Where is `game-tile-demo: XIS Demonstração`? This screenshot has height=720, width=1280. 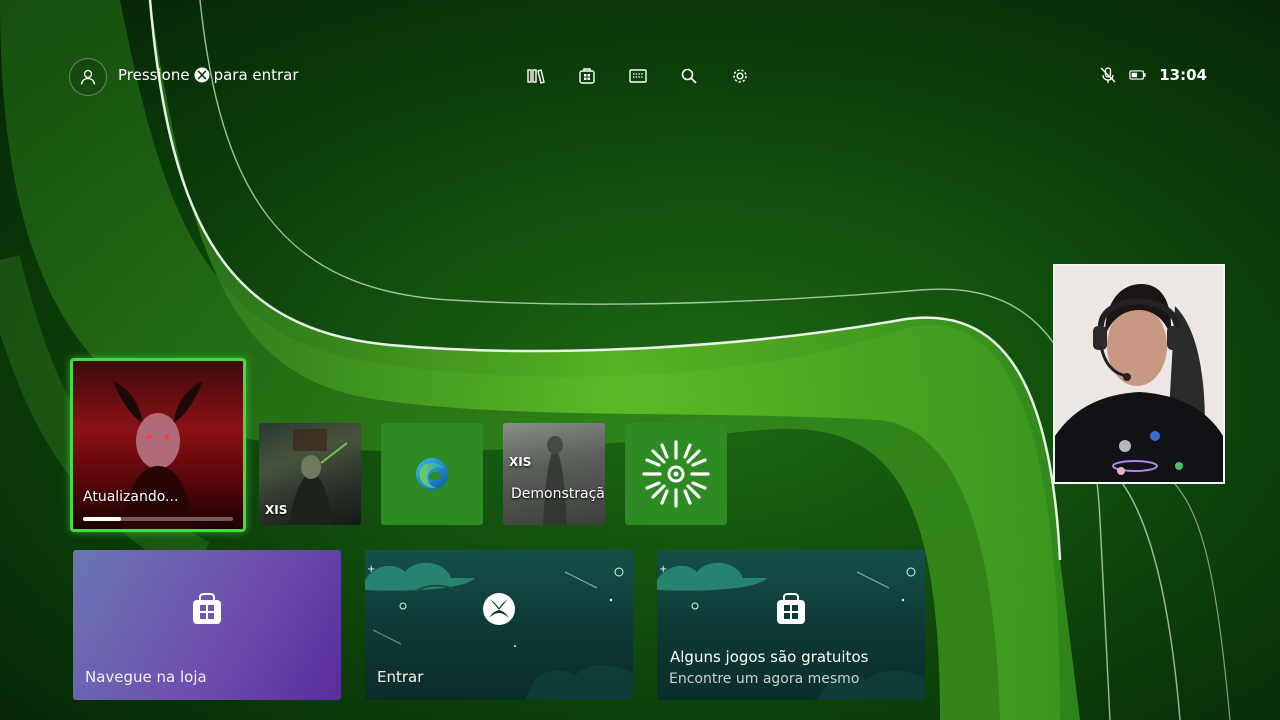 game-tile-demo: XIS Demonstração is located at coordinates (554, 474).